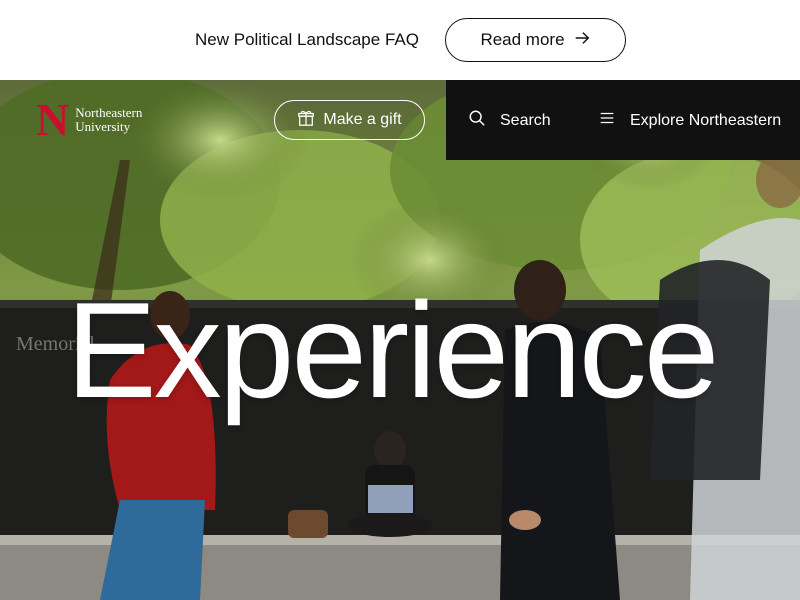 The image size is (800, 600). Describe the element at coordinates (582, 40) in the screenshot. I see `arrow-right-icon` at that location.